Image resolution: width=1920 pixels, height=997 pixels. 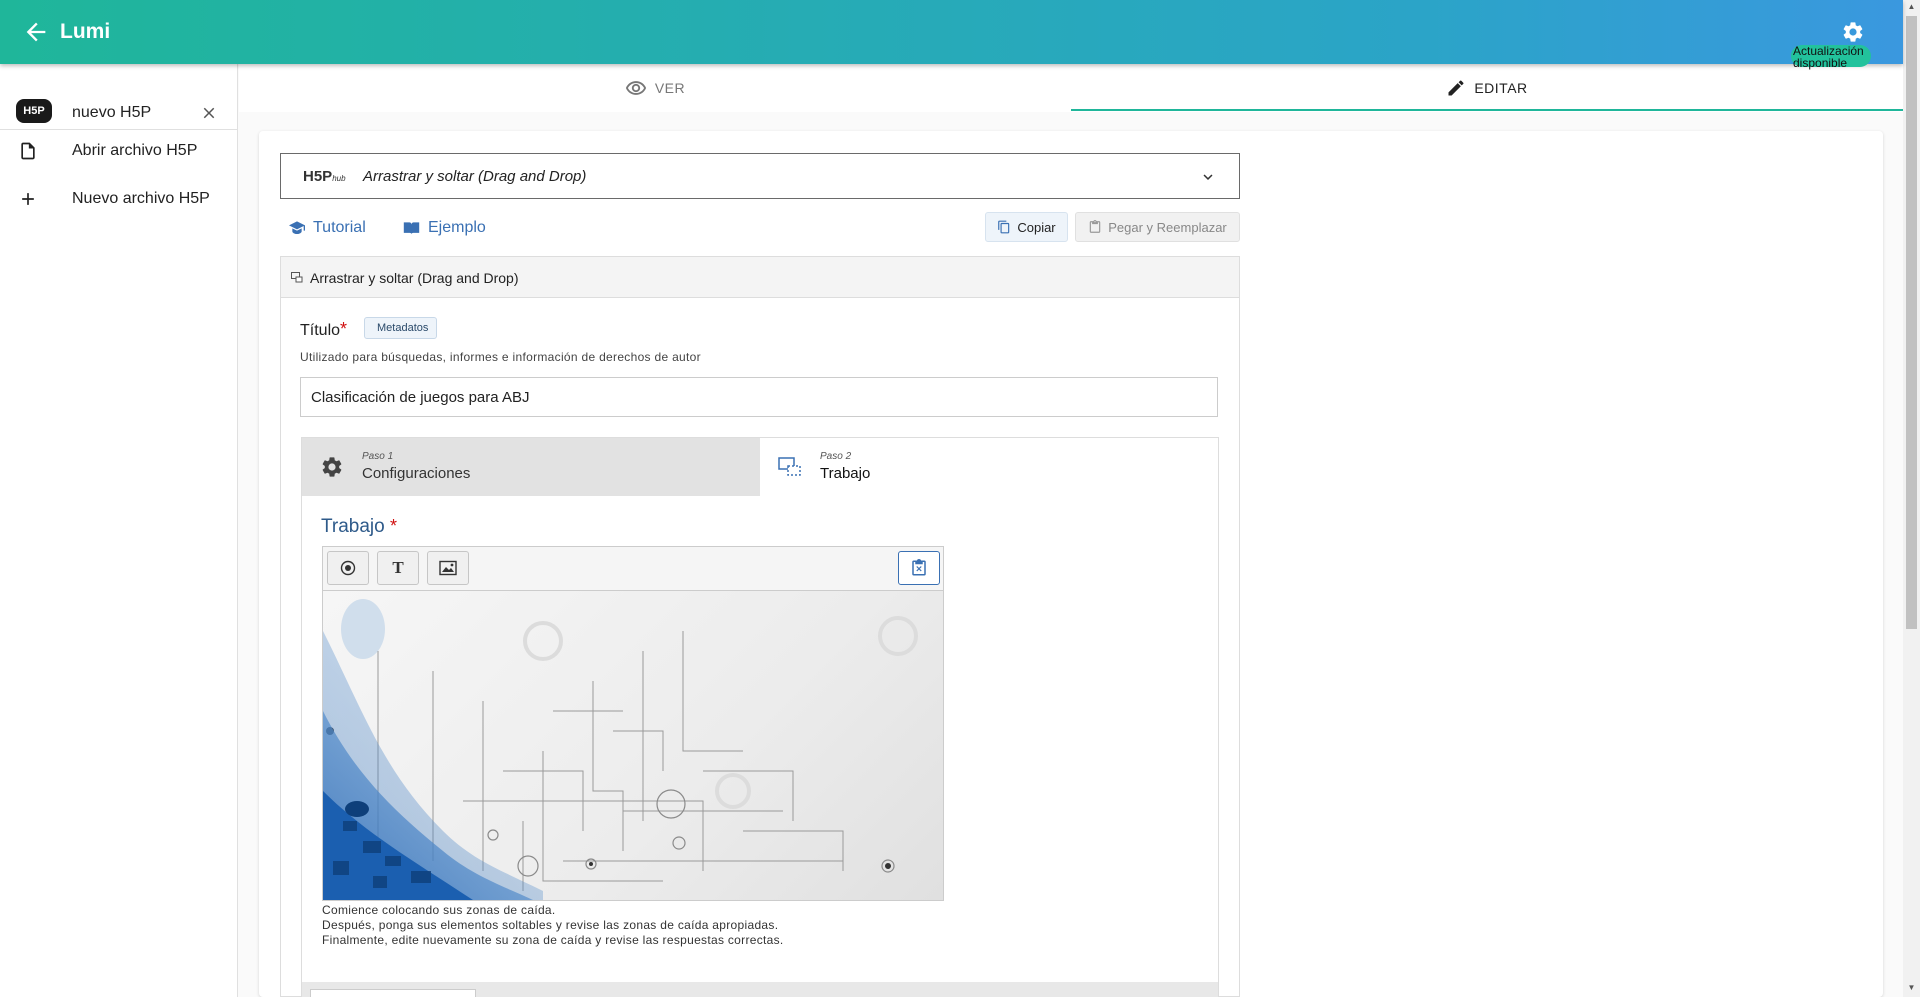 I want to click on clear-task-button, so click(x=919, y=568).